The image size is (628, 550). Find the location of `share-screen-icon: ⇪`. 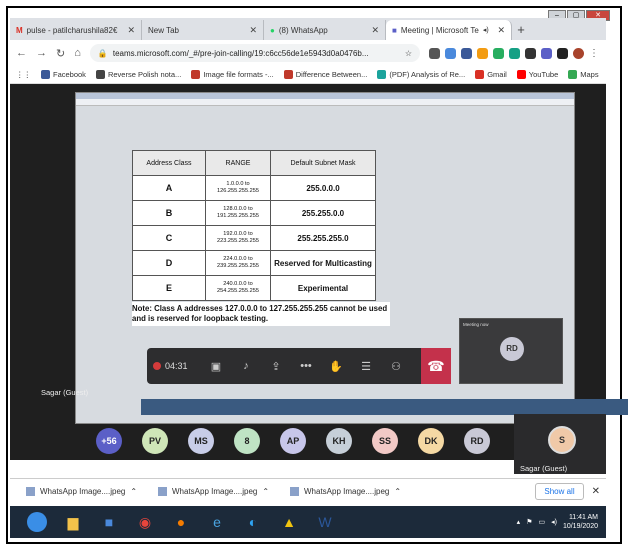

share-screen-icon: ⇪ is located at coordinates (276, 366).